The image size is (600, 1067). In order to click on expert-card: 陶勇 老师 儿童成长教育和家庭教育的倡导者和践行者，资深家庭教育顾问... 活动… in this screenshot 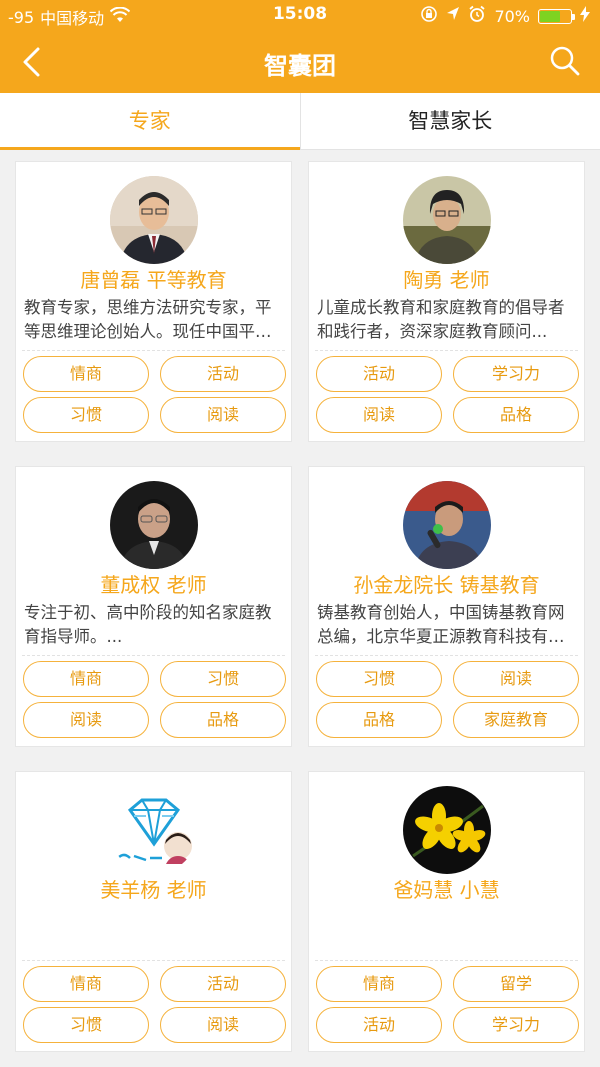, I will do `click(446, 301)`.